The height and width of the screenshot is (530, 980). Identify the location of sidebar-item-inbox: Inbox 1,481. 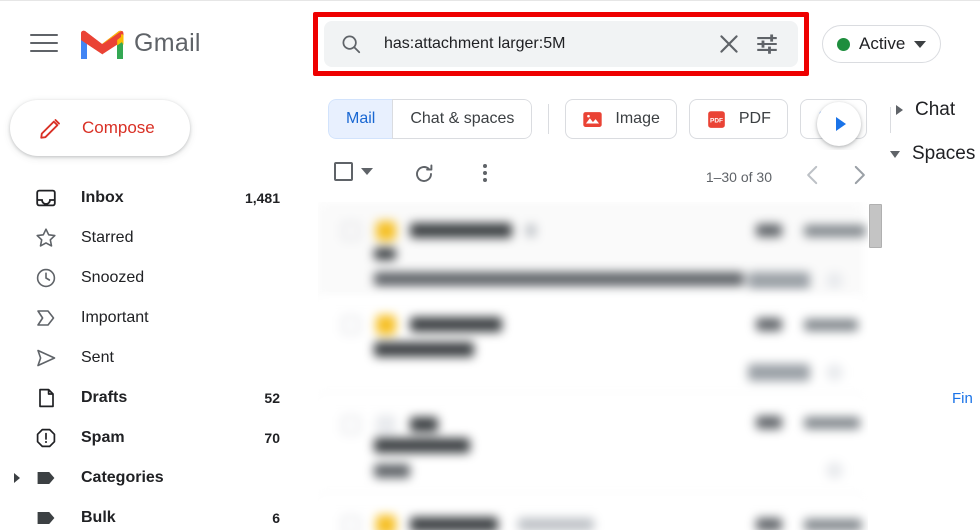
(156, 198).